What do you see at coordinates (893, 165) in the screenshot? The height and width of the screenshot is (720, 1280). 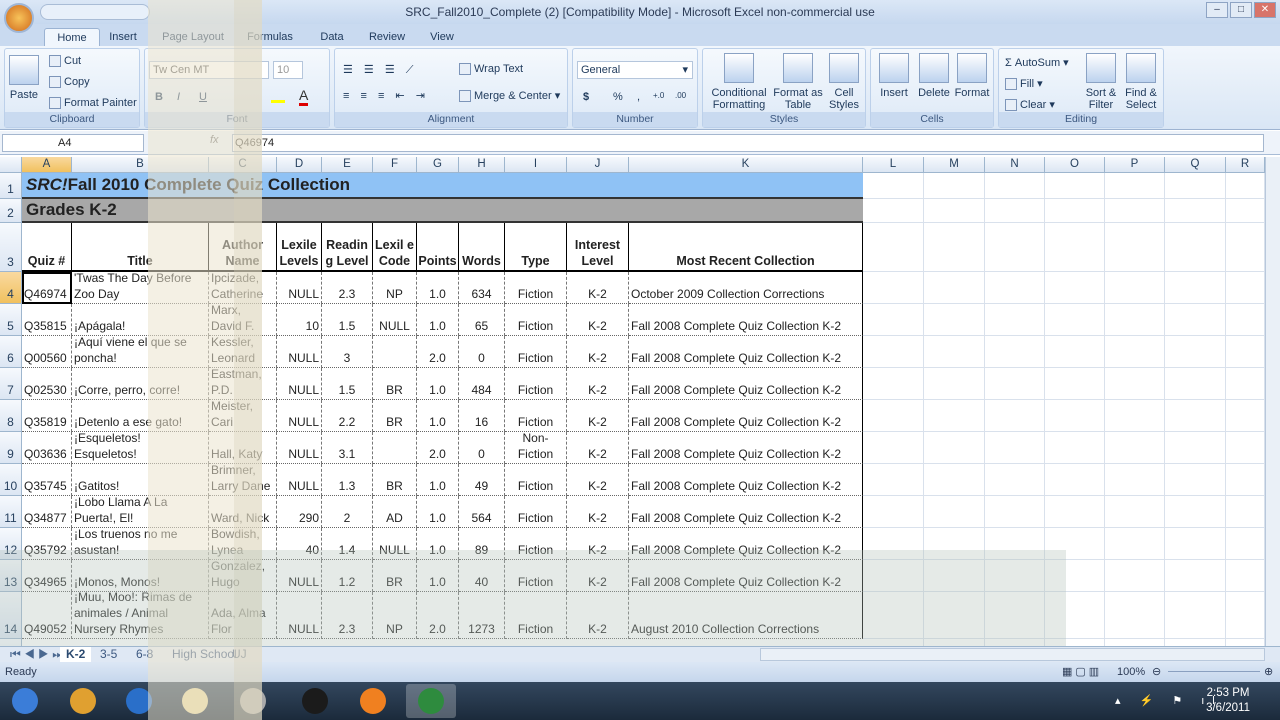 I see `column-header-L: L` at bounding box center [893, 165].